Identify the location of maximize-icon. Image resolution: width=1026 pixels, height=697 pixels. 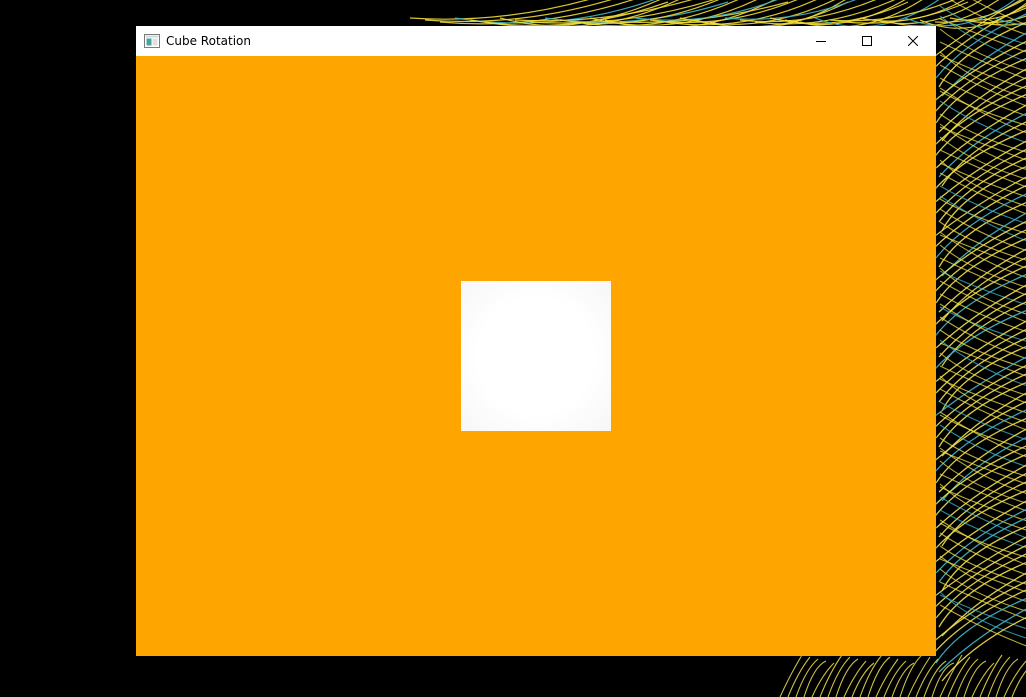
(867, 41).